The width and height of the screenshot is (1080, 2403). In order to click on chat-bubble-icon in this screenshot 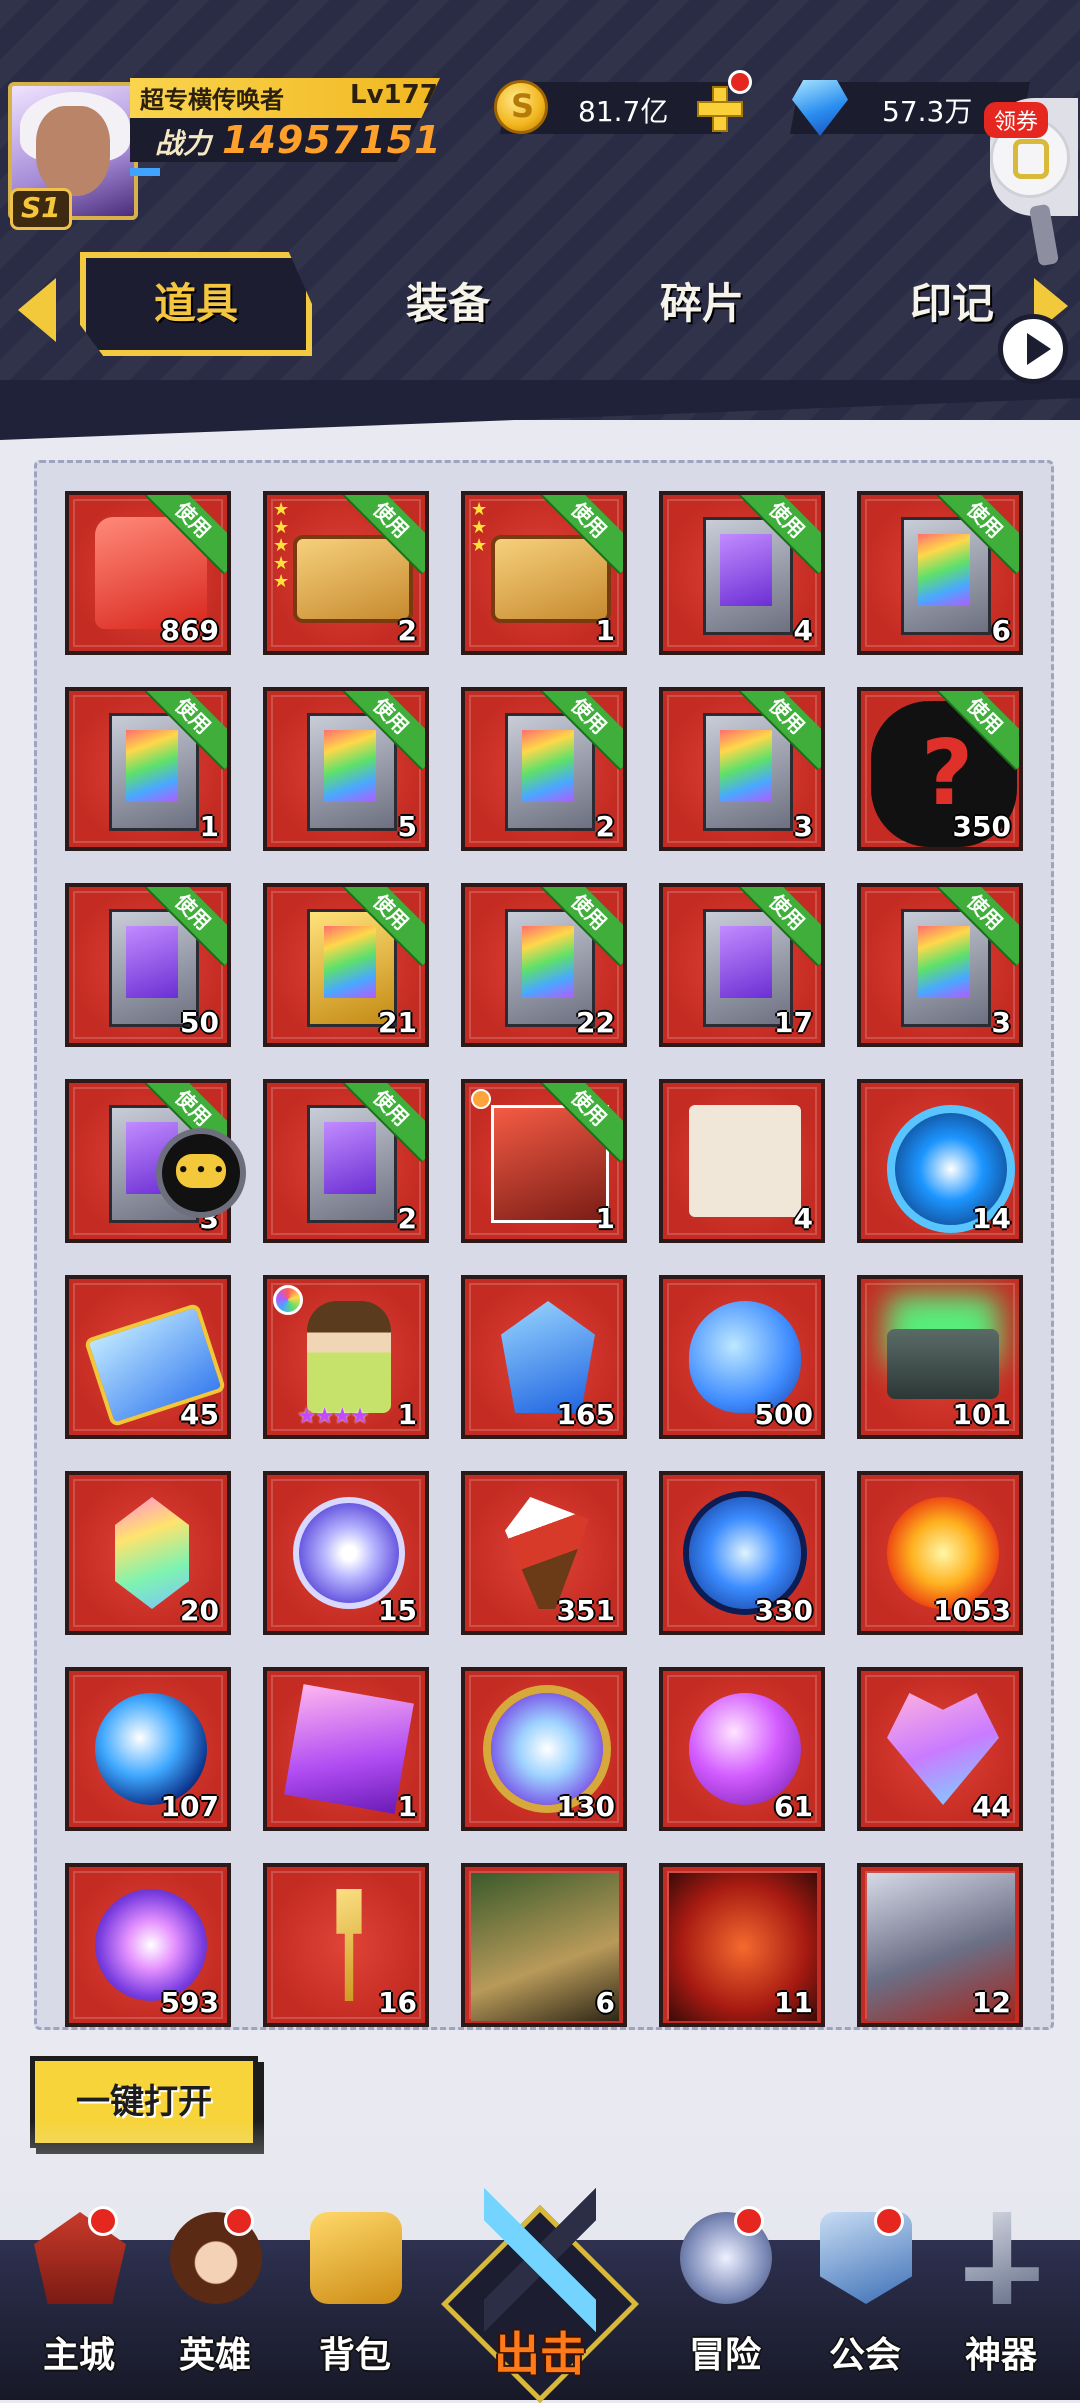, I will do `click(201, 1173)`.